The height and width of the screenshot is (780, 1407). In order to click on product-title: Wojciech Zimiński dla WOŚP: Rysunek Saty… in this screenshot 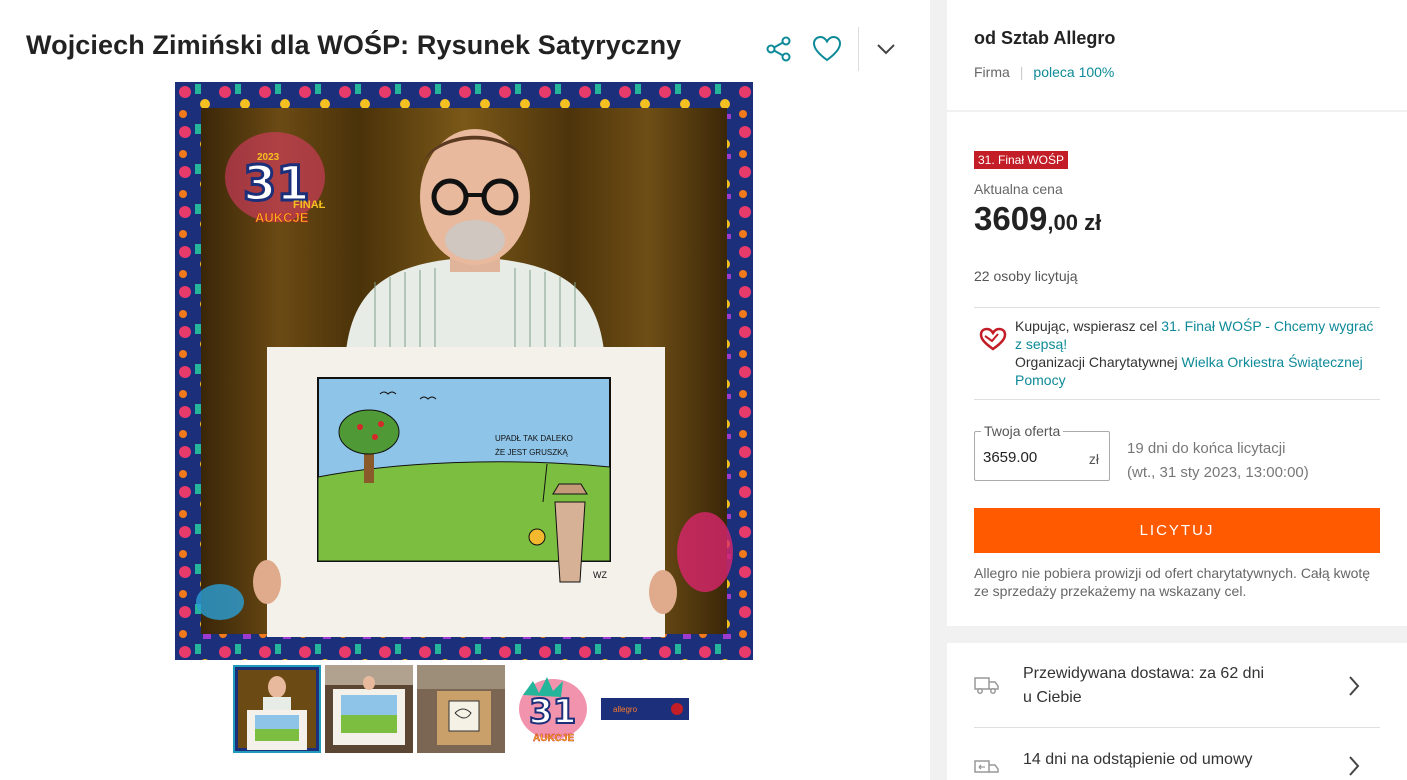, I will do `click(354, 45)`.